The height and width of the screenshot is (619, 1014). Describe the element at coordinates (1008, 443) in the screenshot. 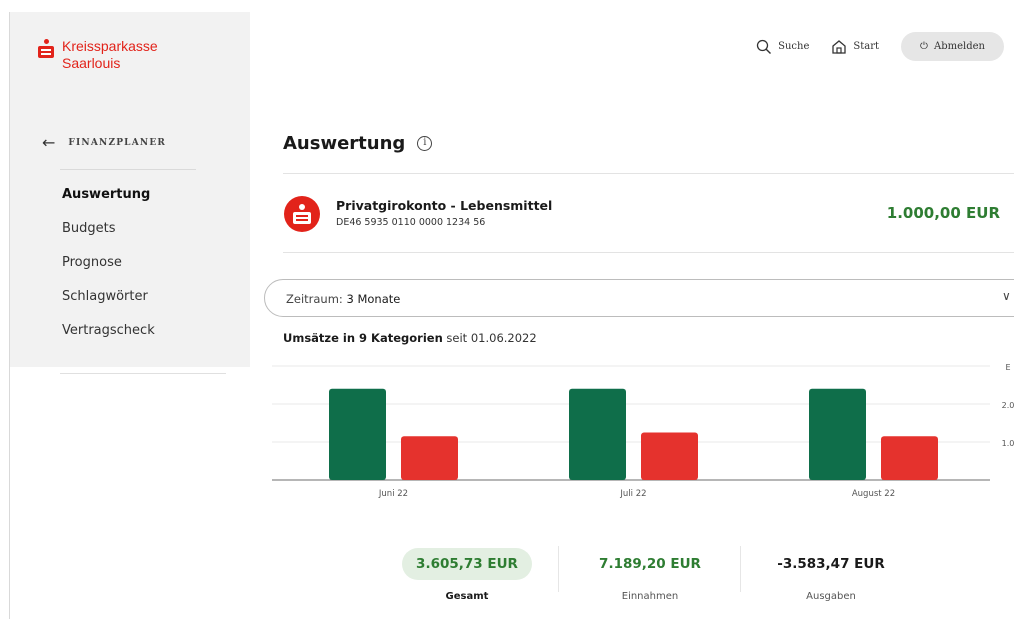

I see `y-tick-label: 1.0` at that location.